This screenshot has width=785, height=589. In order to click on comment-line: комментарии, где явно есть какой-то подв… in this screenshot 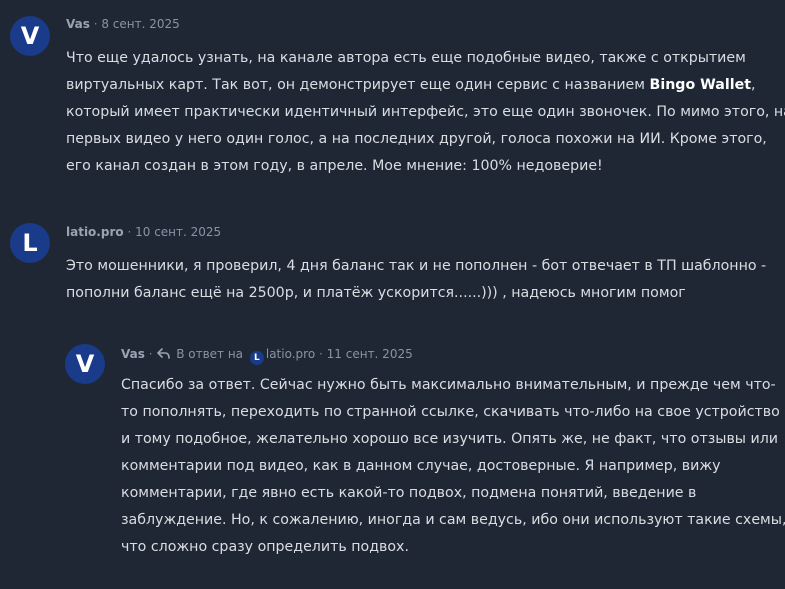, I will do `click(409, 493)`.